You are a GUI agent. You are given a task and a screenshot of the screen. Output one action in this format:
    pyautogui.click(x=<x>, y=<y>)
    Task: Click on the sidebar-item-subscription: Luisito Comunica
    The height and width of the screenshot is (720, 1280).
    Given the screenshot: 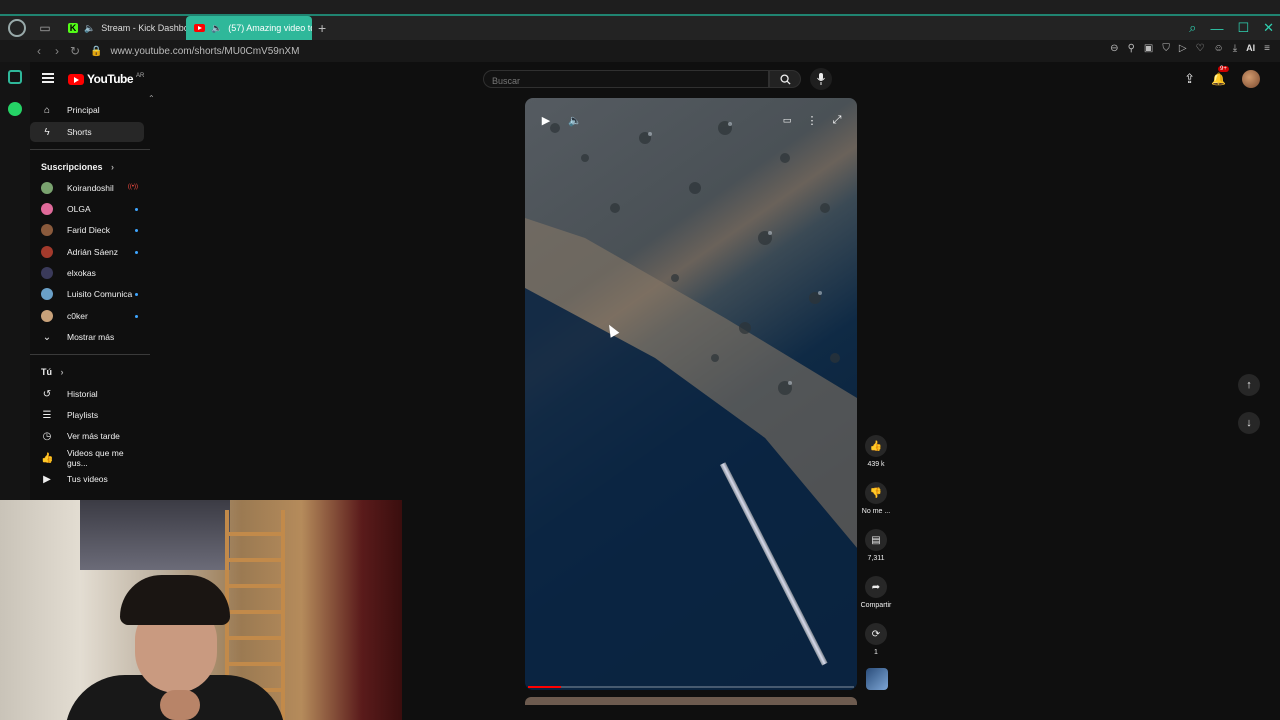 What is the action you would take?
    pyautogui.click(x=87, y=294)
    